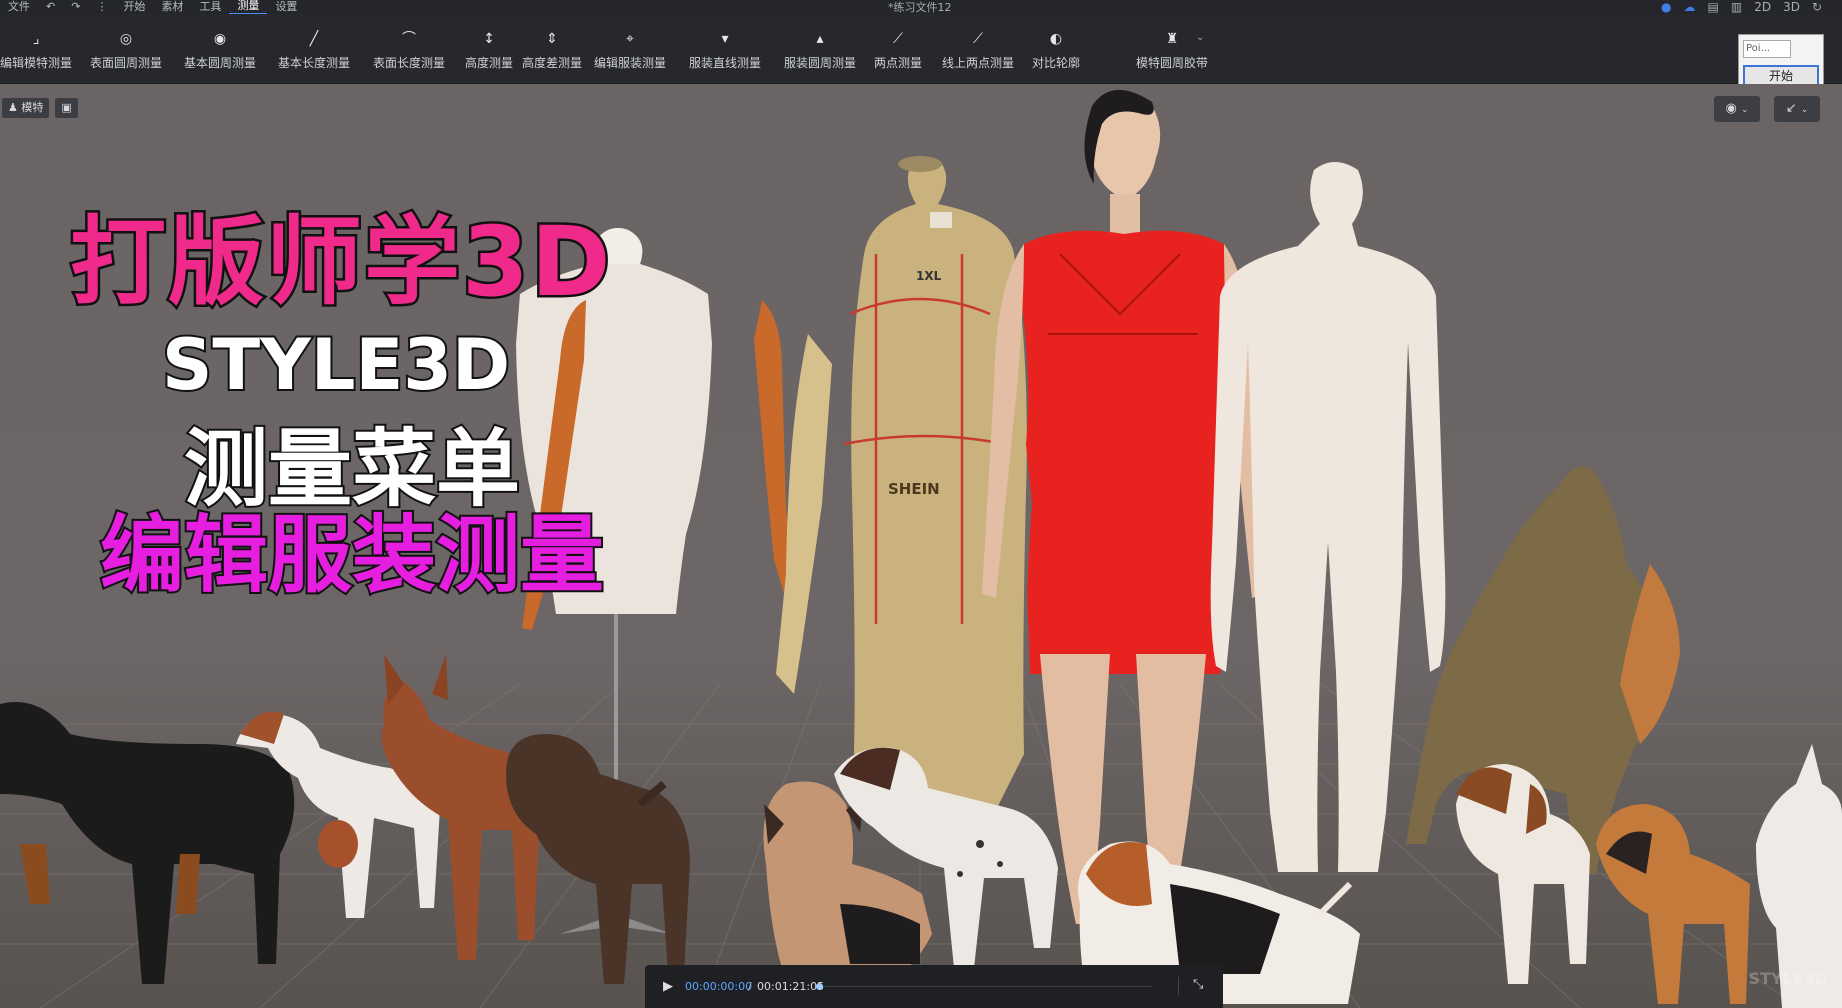  What do you see at coordinates (50, 7) in the screenshot?
I see `undo-icon: ↶` at bounding box center [50, 7].